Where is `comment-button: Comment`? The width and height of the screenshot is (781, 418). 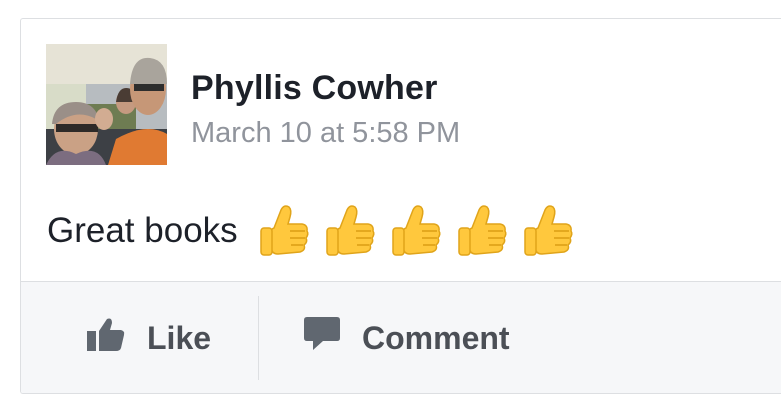 comment-button: Comment is located at coordinates (407, 337).